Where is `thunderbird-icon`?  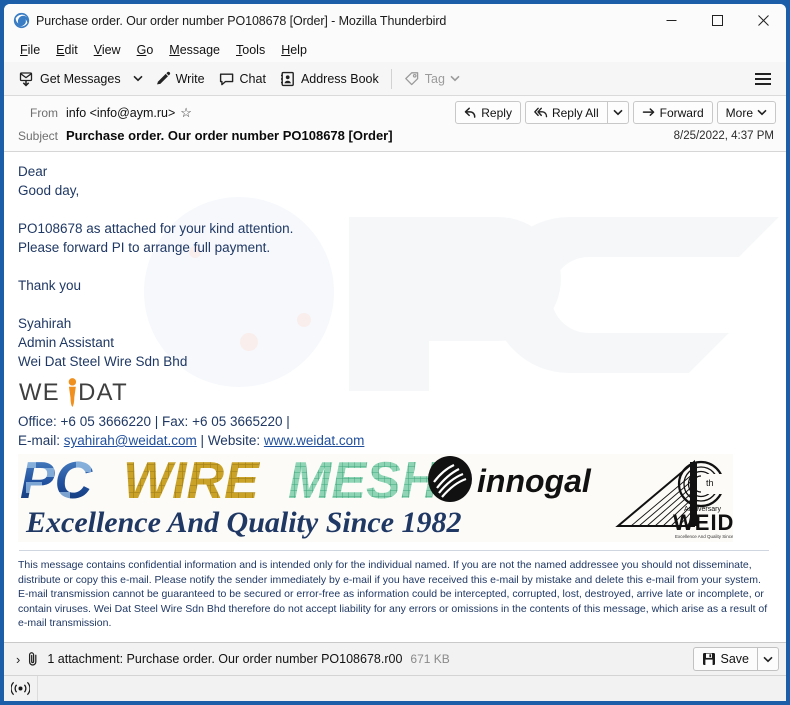 thunderbird-icon is located at coordinates (21, 20).